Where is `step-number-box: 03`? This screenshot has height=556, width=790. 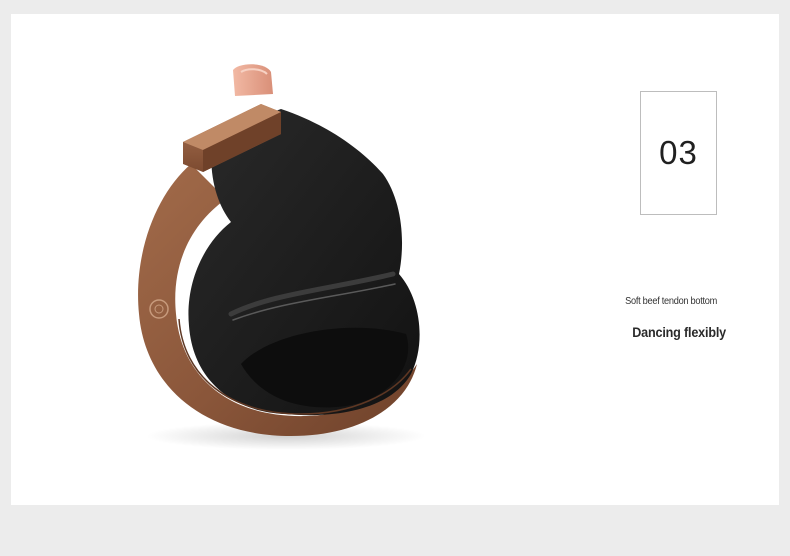
step-number-box: 03 is located at coordinates (678, 153).